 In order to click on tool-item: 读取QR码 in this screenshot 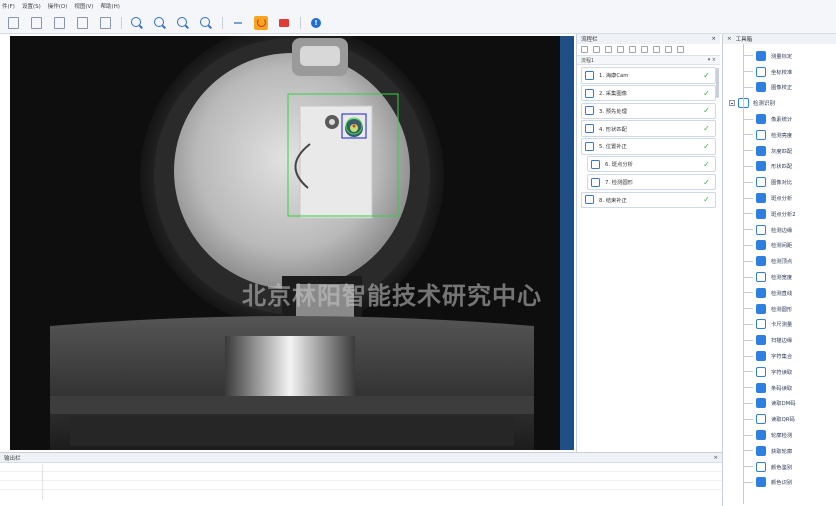, I will do `click(779, 419)`.